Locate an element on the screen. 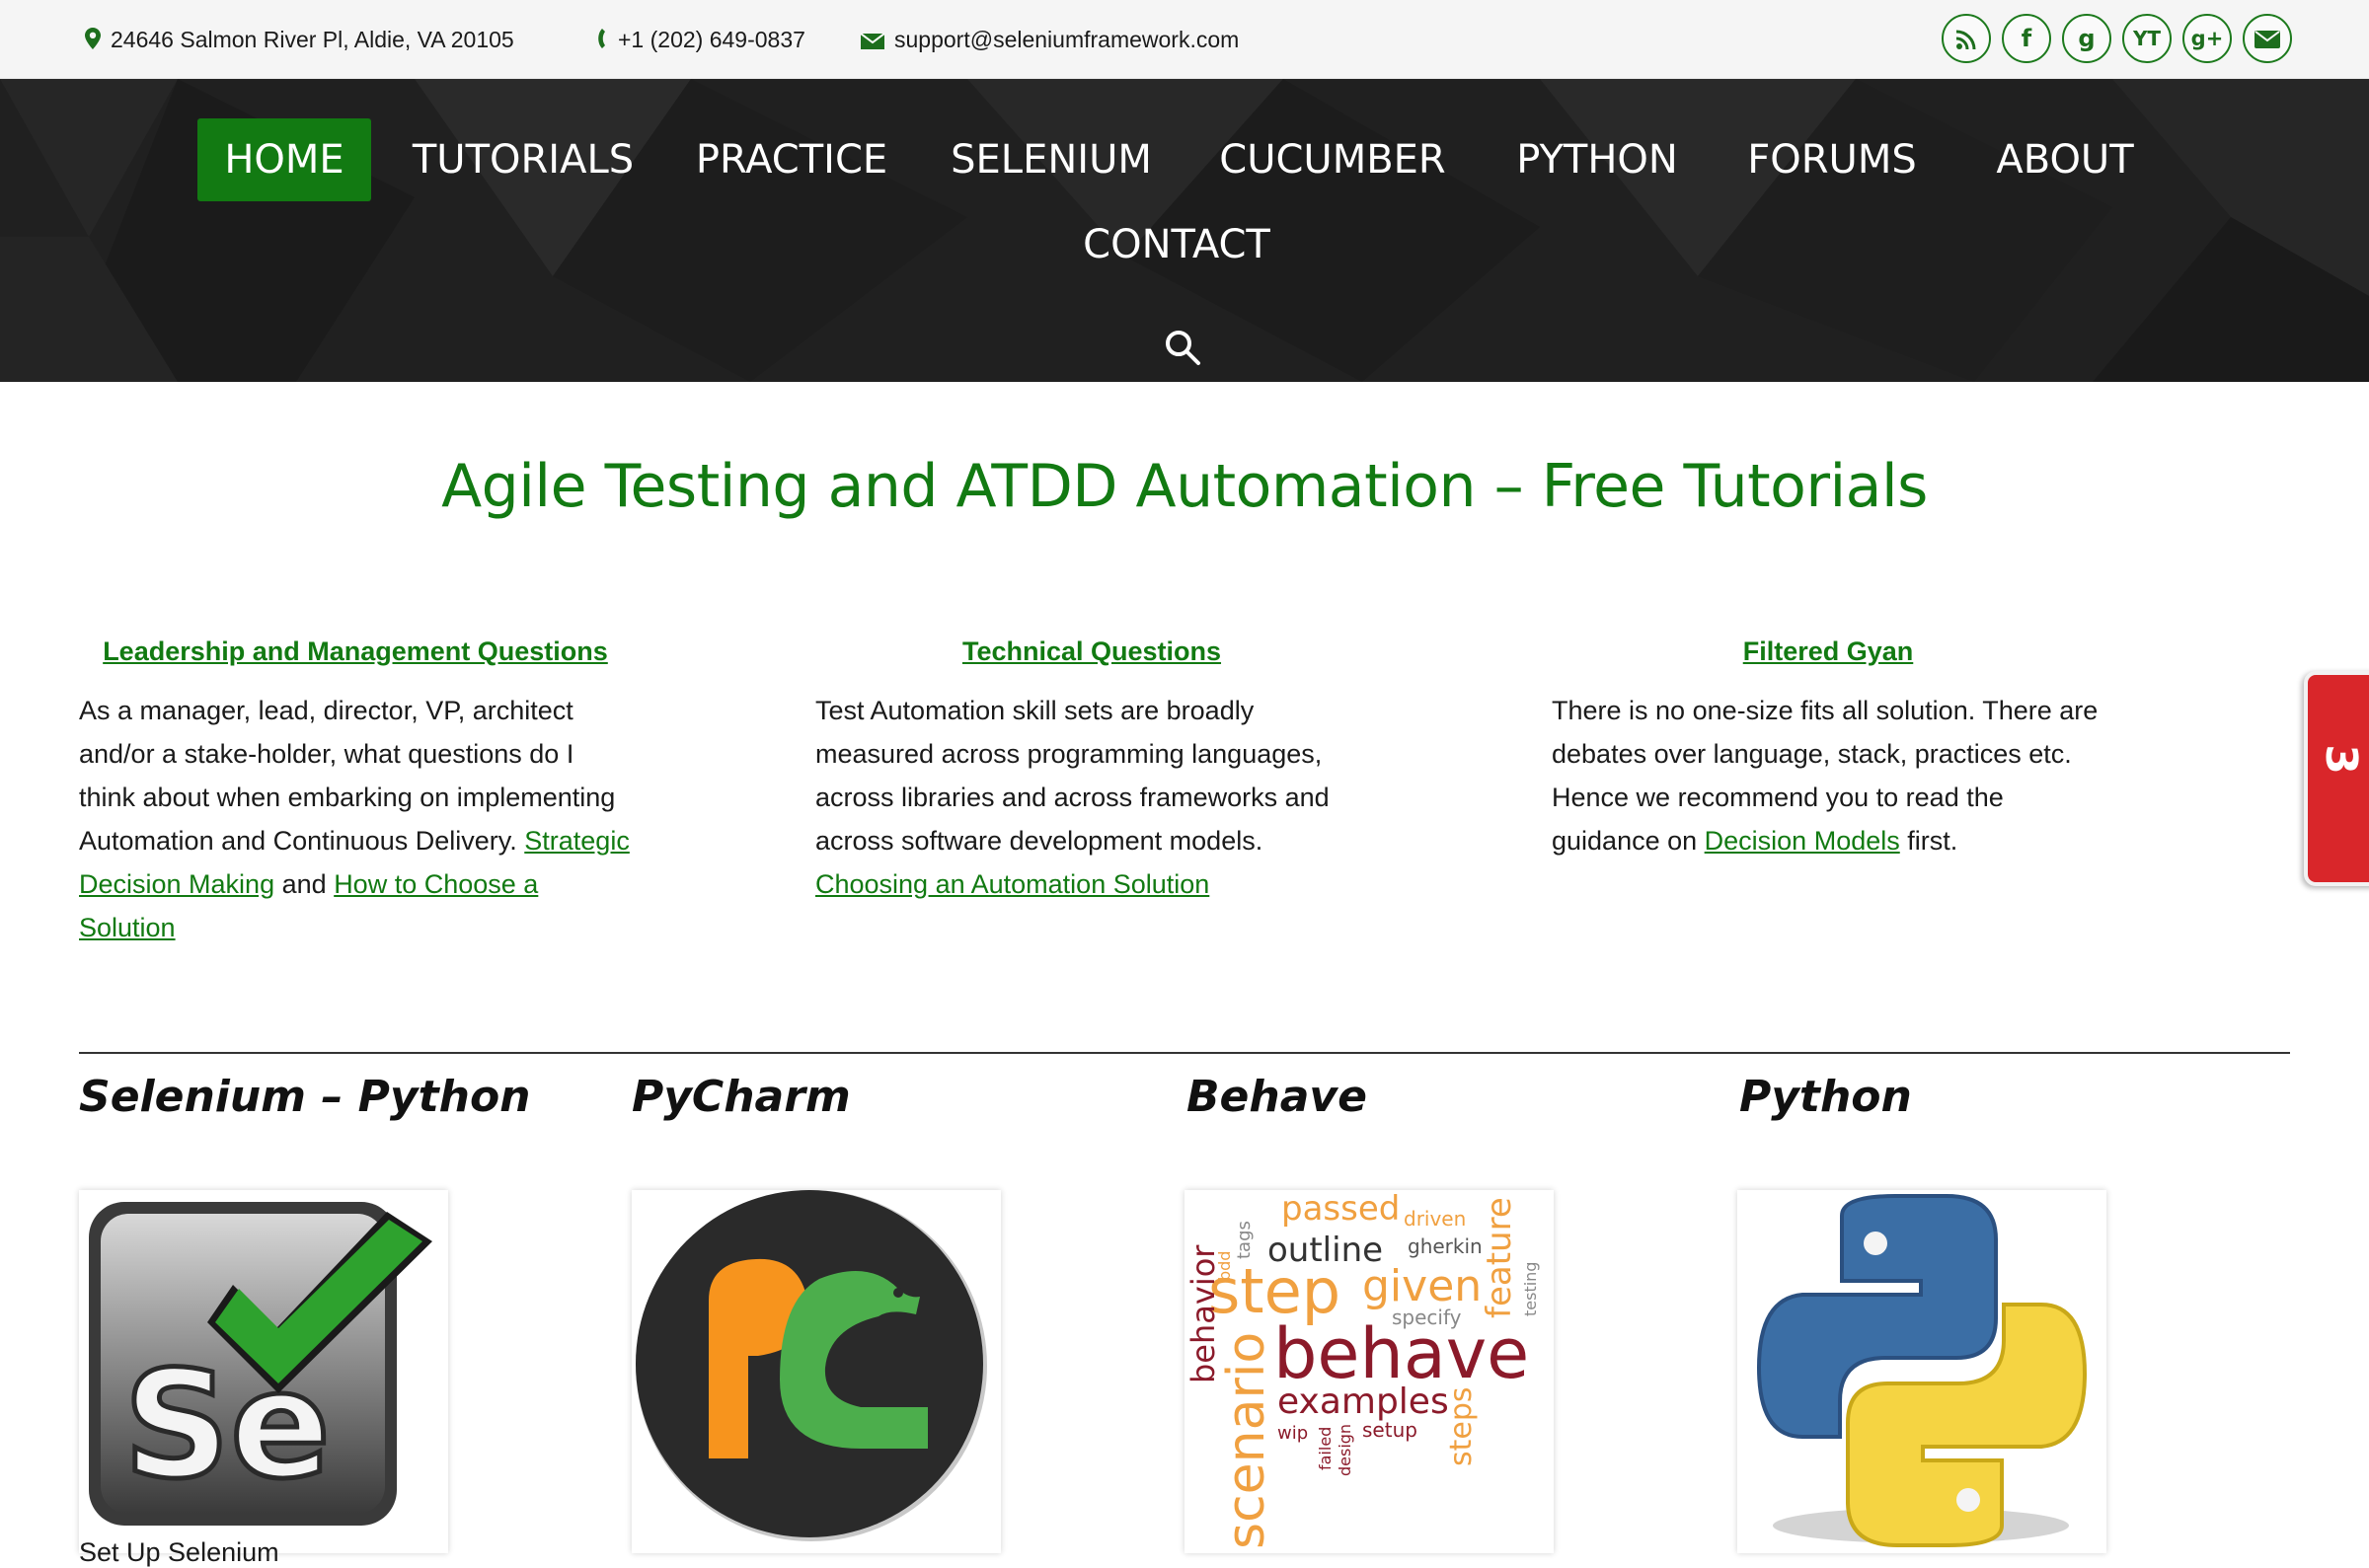 The height and width of the screenshot is (1568, 2369). wordcloud-word: feature is located at coordinates (1499, 1257).